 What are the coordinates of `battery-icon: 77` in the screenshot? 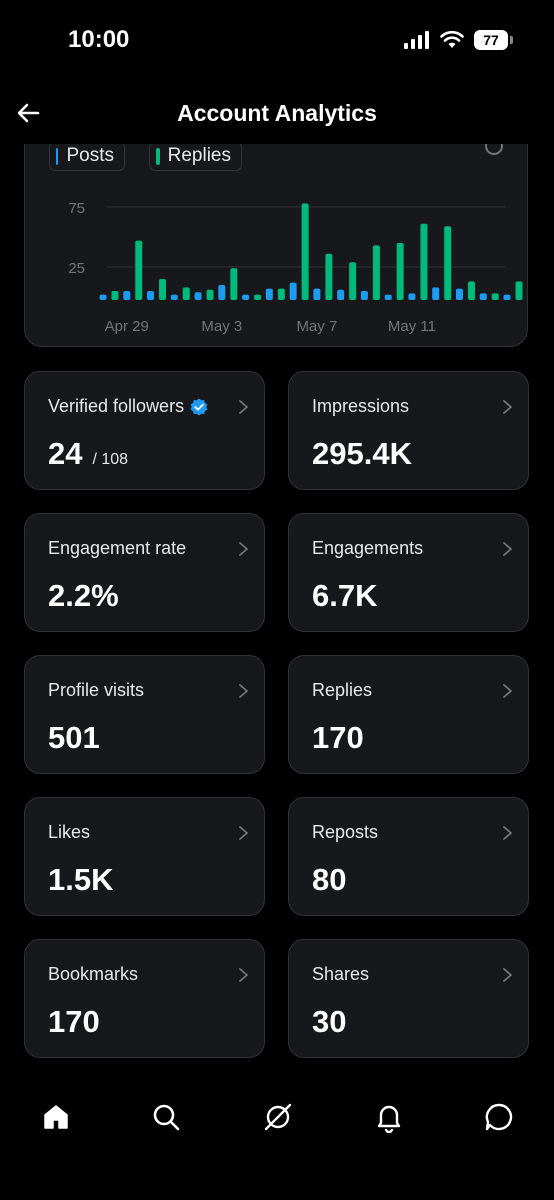 It's located at (493, 40).